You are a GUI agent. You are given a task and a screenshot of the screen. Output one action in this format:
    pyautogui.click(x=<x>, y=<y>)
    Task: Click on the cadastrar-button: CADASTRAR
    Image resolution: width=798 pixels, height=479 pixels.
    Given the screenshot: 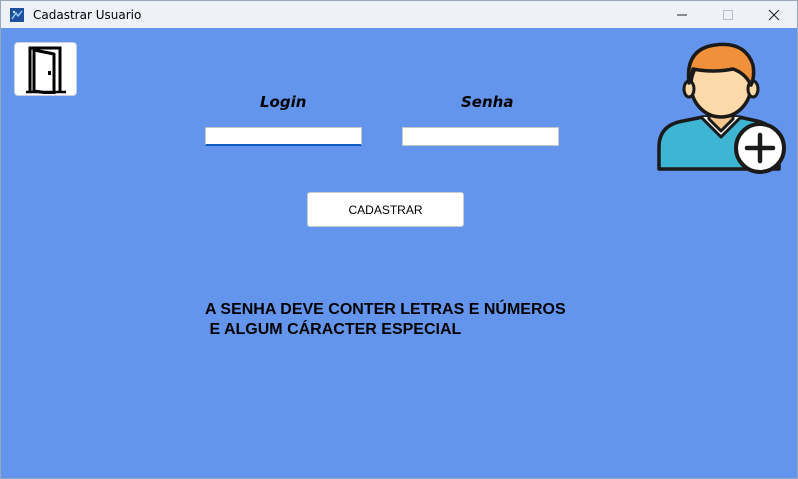 What is the action you would take?
    pyautogui.click(x=385, y=209)
    